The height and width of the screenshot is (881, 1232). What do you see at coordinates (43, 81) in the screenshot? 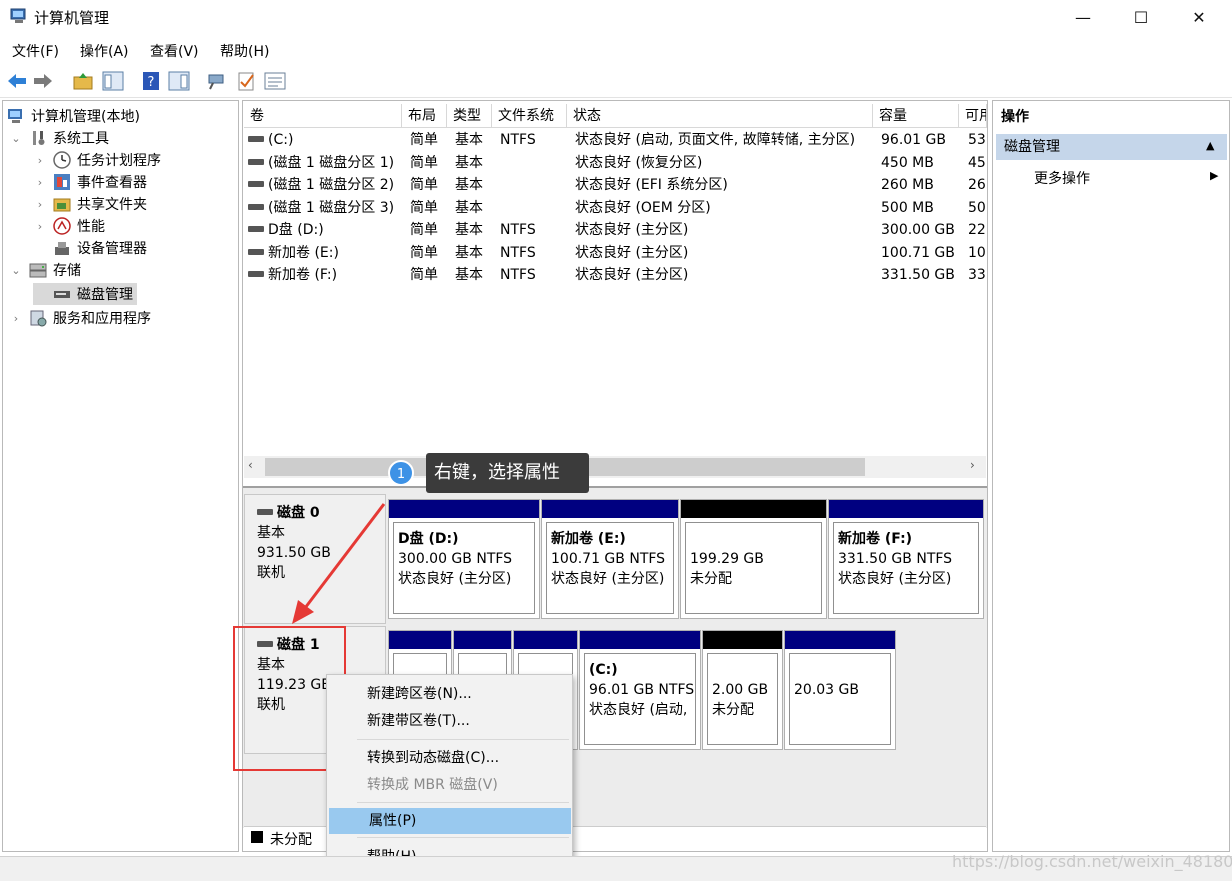
I see `forward-arrow-icon` at bounding box center [43, 81].